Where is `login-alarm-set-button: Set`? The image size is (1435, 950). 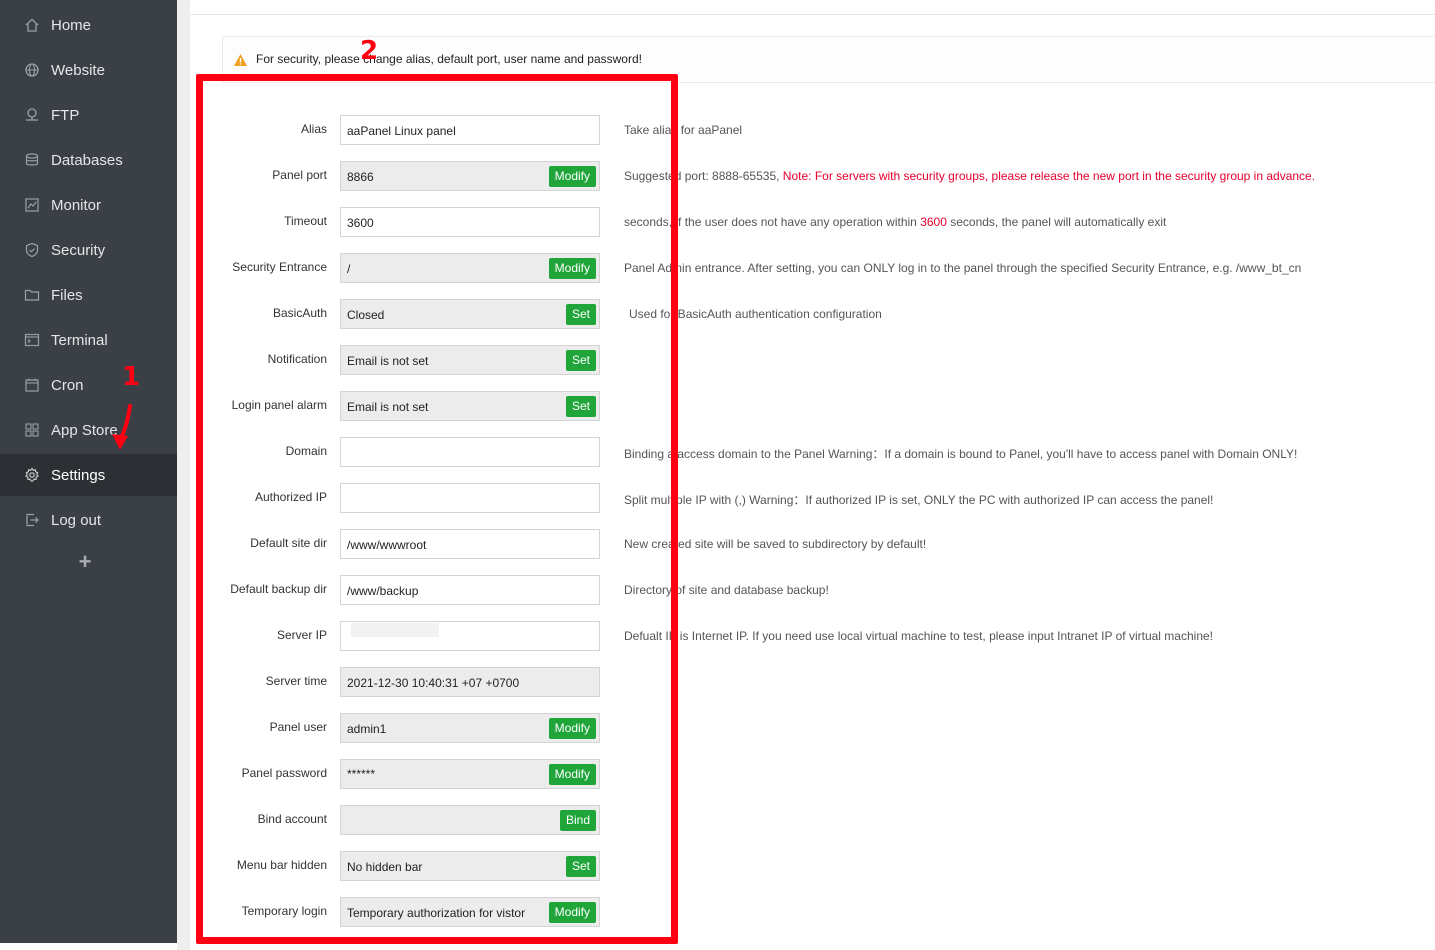 login-alarm-set-button: Set is located at coordinates (580, 406).